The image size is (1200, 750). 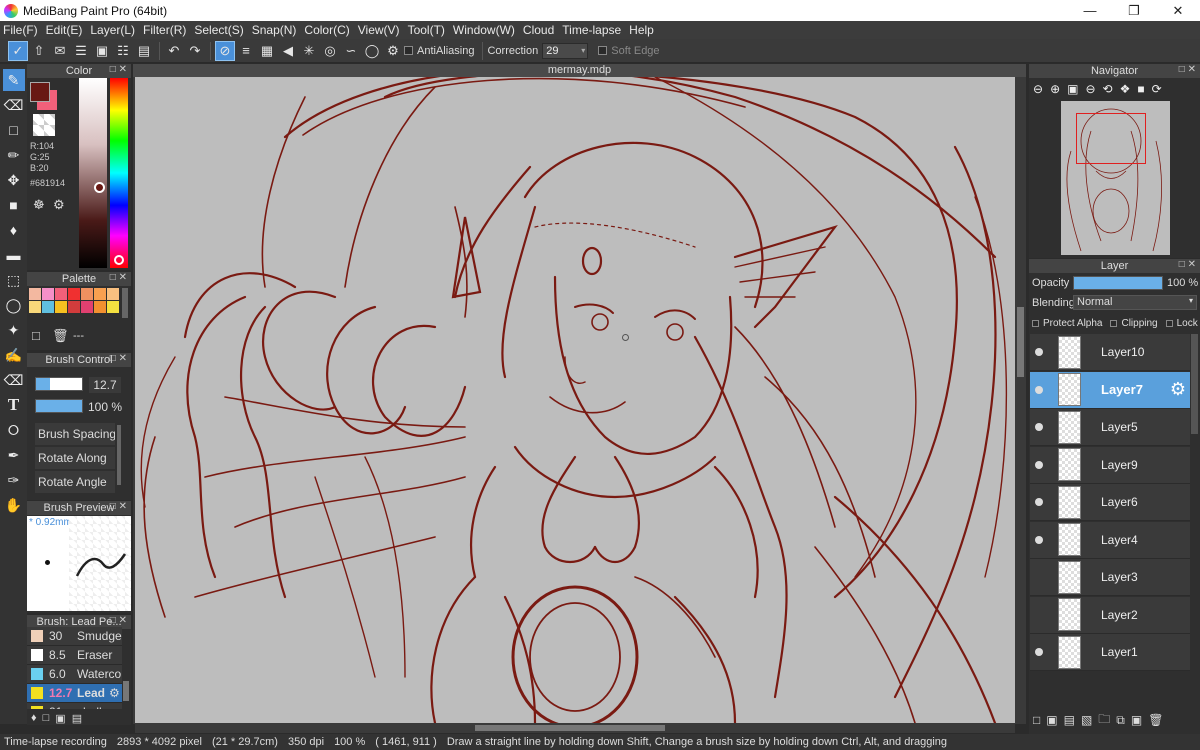 What do you see at coordinates (393, 51) in the screenshot?
I see `snap-settings-icon: ⚙` at bounding box center [393, 51].